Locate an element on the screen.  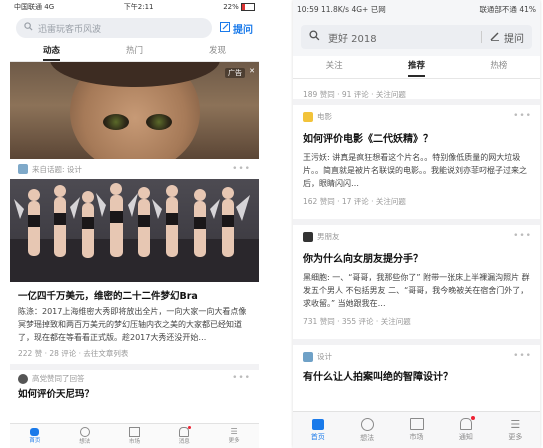
feed-tabs: 动态 热门 发现 is located at coordinates (134, 52).